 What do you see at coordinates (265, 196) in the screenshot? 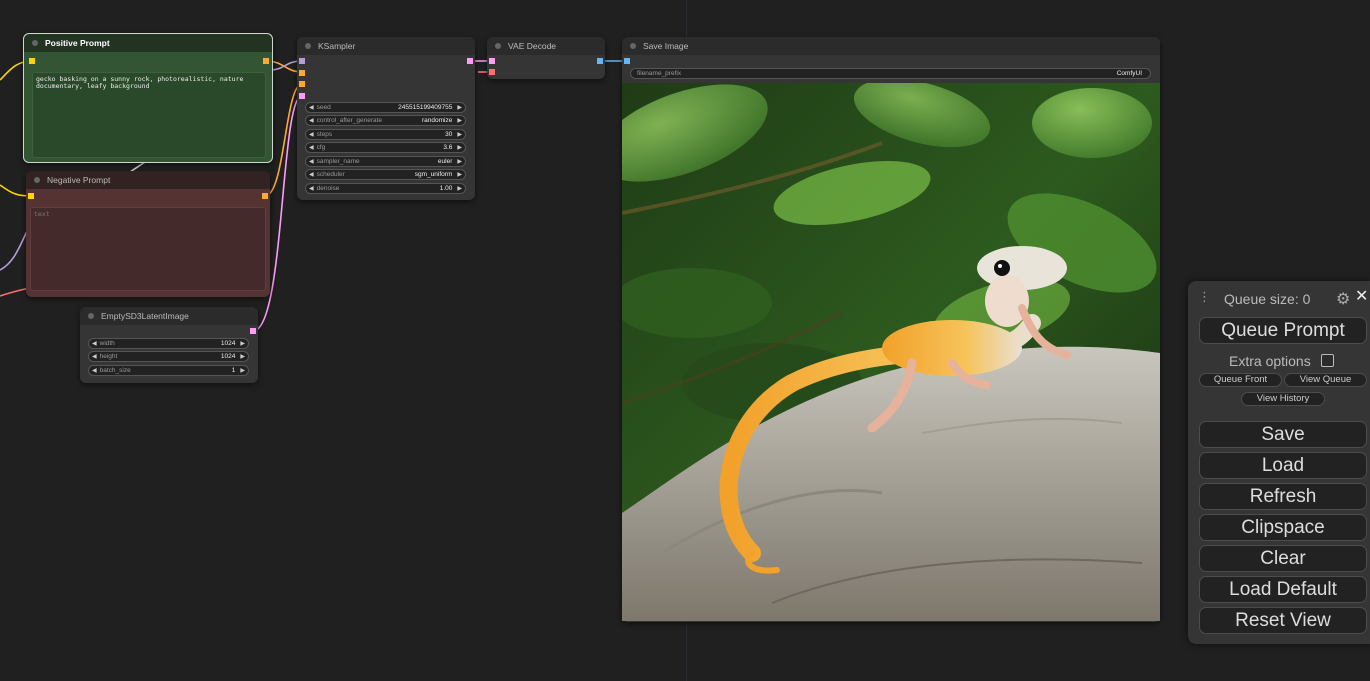
I see `negative-output-slot` at bounding box center [265, 196].